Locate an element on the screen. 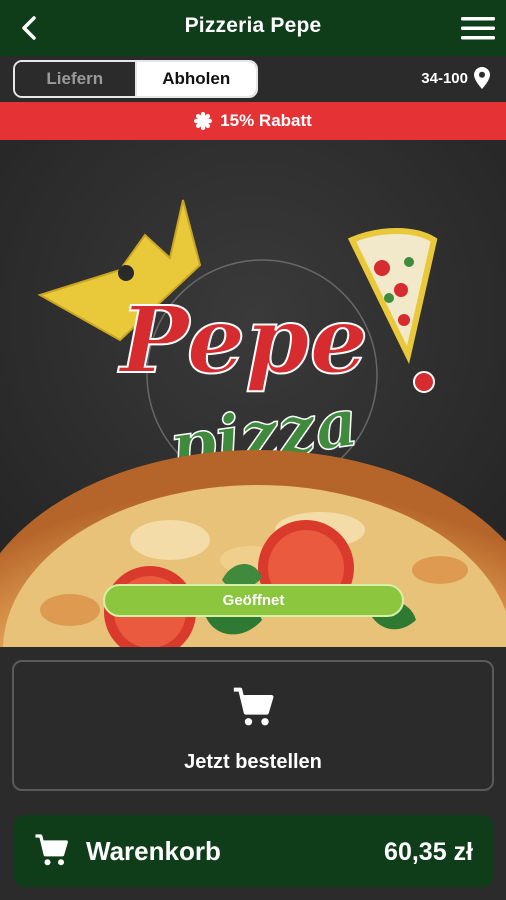 The height and width of the screenshot is (900, 506). top-app-bar: Pizzeria Pepe is located at coordinates (253, 28).